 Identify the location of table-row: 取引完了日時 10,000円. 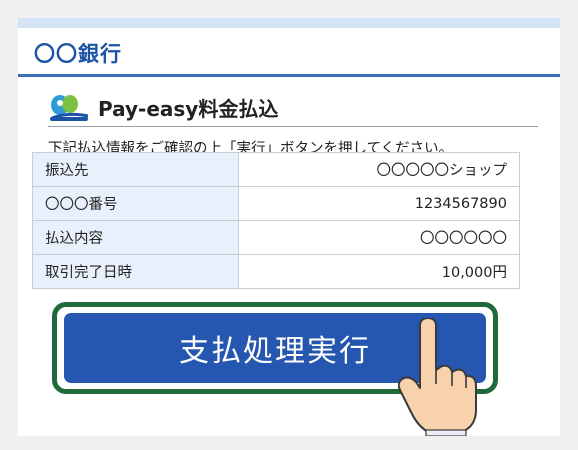
(276, 271).